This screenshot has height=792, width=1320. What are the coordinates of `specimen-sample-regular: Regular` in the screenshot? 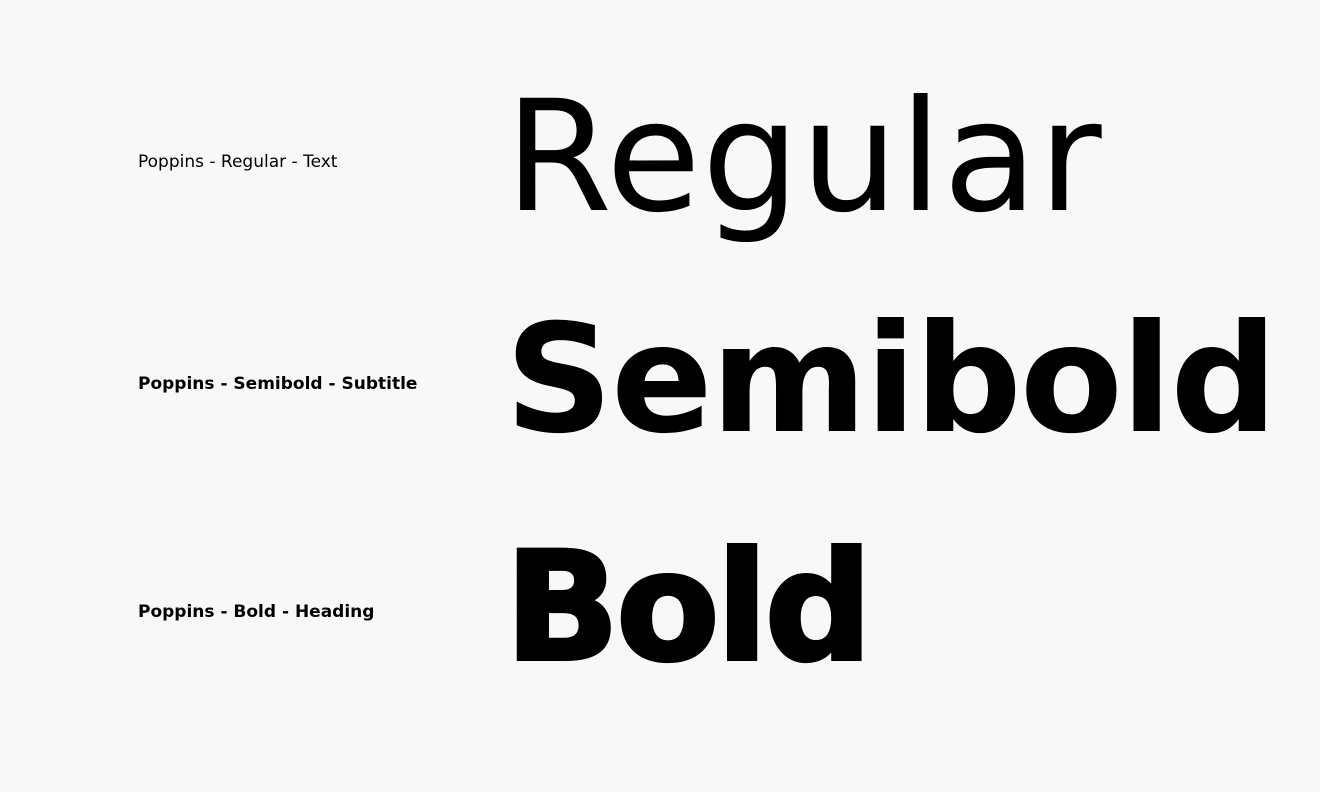 It's located at (804, 157).